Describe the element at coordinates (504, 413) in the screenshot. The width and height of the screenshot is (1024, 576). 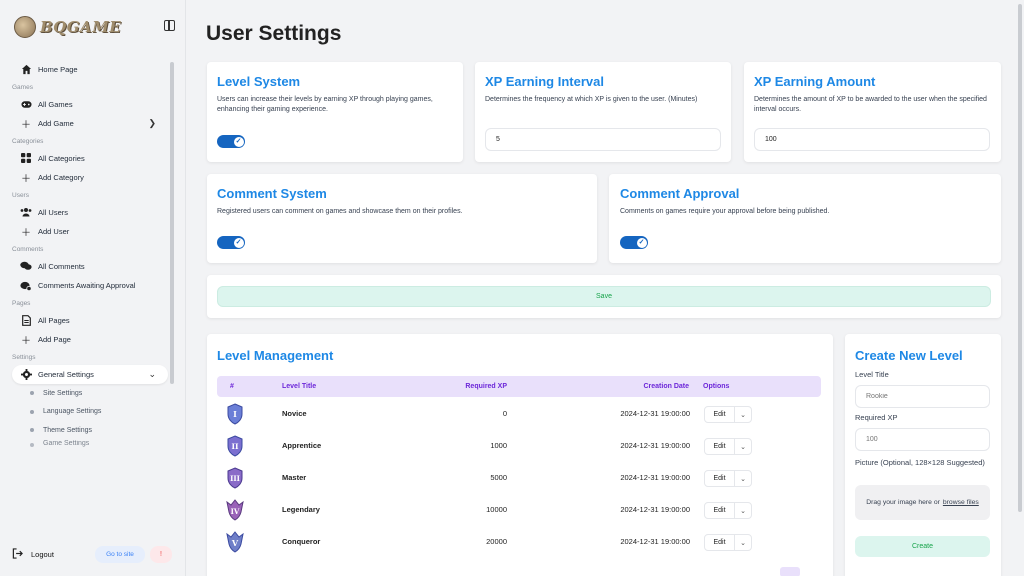
I see `required-xp-cell: 0` at that location.